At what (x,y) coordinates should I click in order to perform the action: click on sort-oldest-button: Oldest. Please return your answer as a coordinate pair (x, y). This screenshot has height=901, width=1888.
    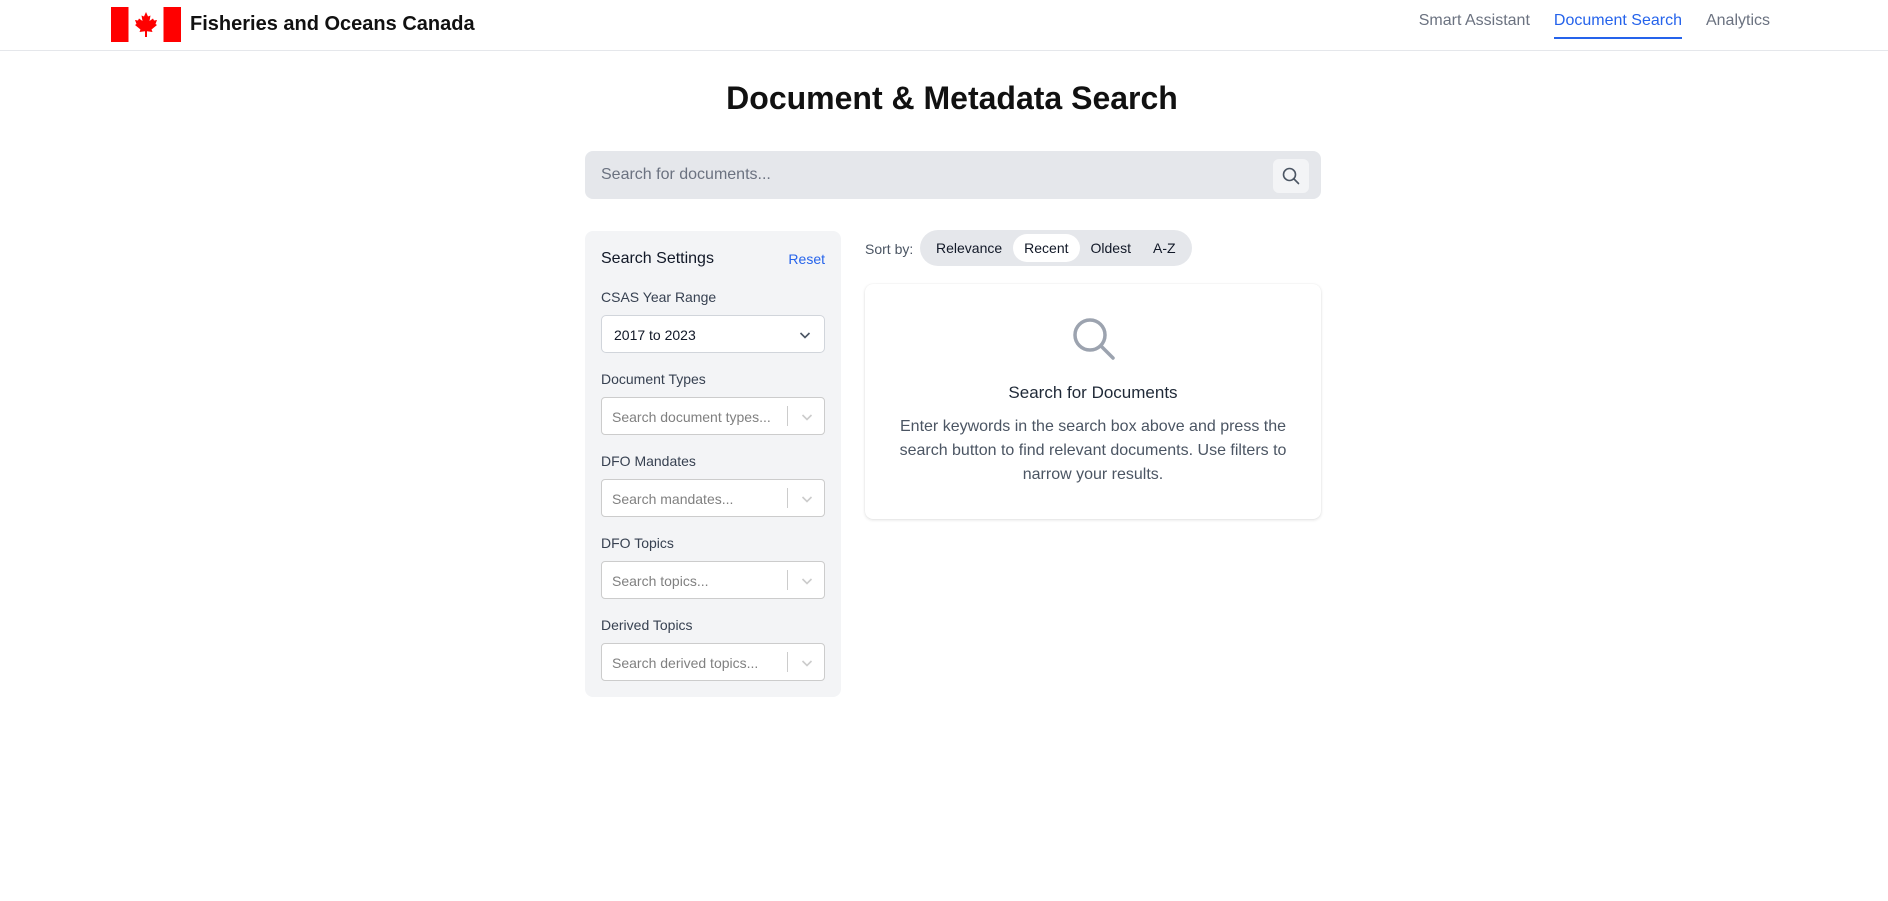
    Looking at the image, I should click on (1111, 248).